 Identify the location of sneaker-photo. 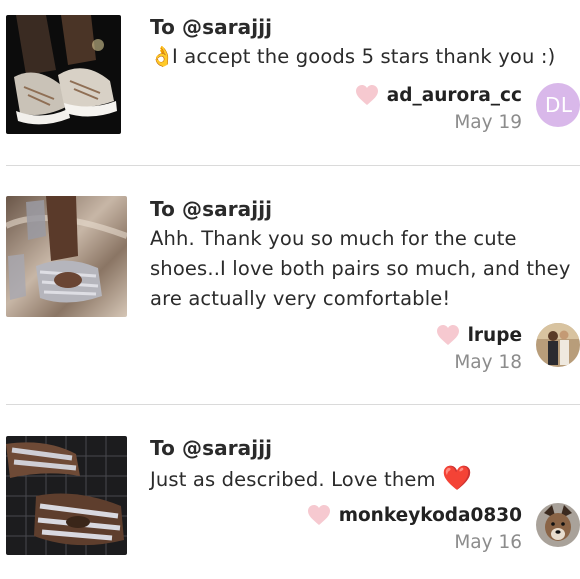
(63, 74).